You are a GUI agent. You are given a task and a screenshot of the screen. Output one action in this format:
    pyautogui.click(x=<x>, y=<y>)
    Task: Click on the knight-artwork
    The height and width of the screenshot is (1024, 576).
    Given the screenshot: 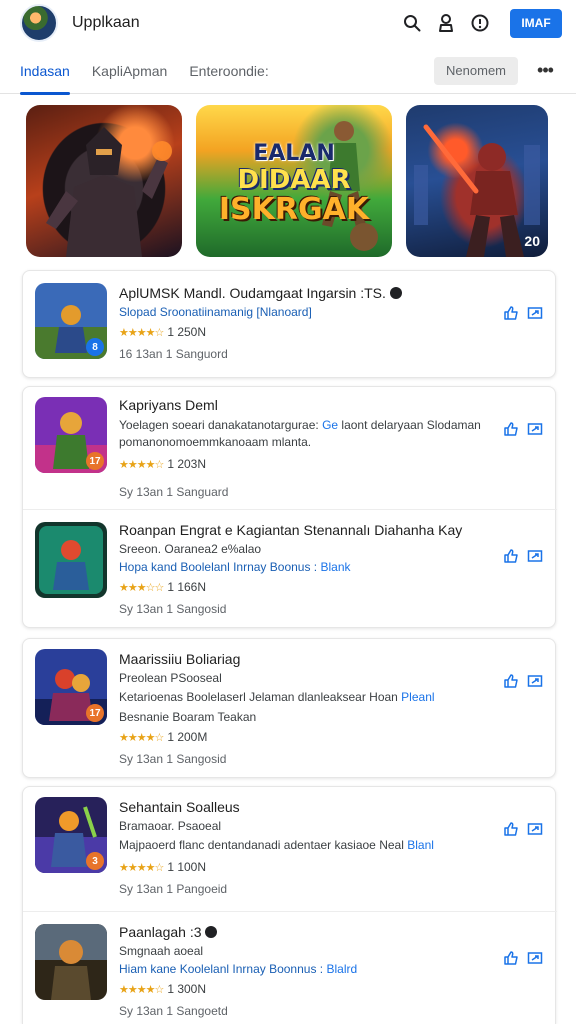 What is the action you would take?
    pyautogui.click(x=109, y=192)
    